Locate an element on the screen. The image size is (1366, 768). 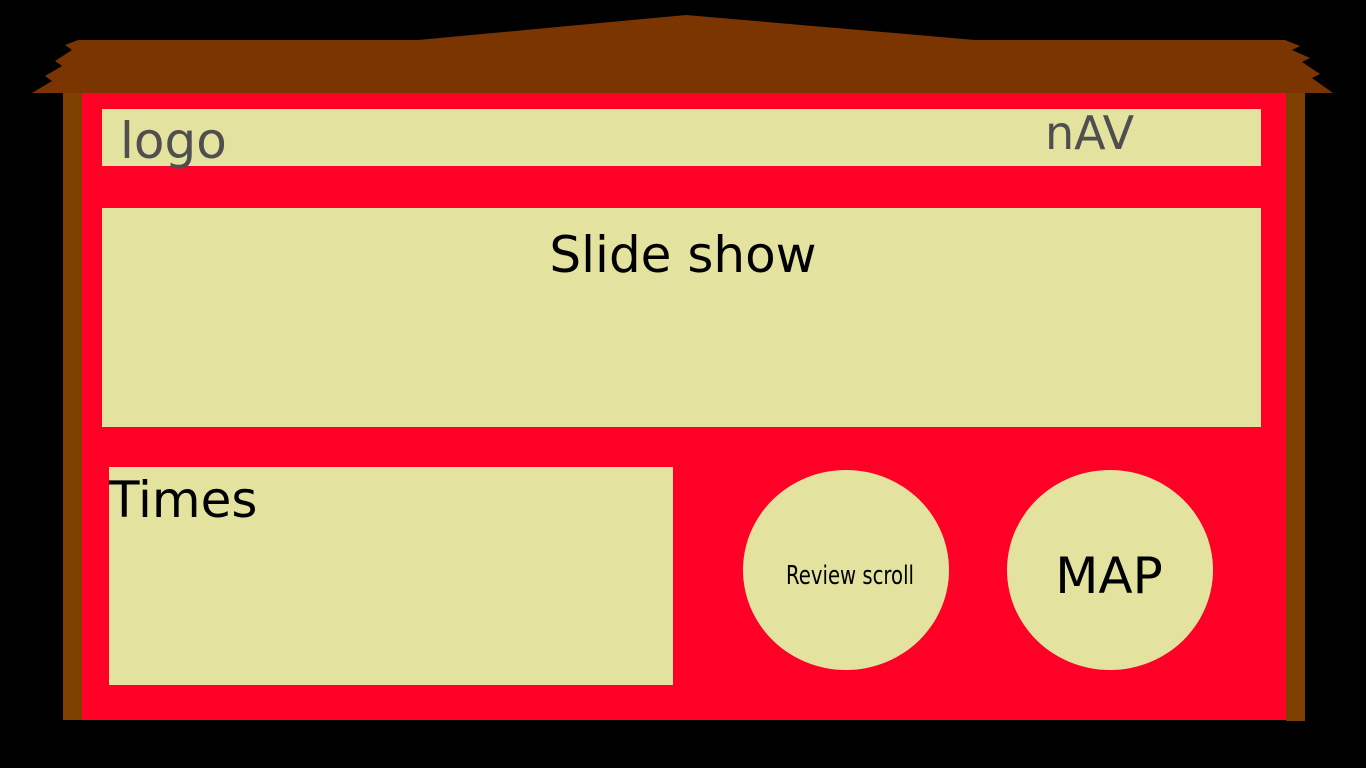
times-label: Times is located at coordinates (182, 500).